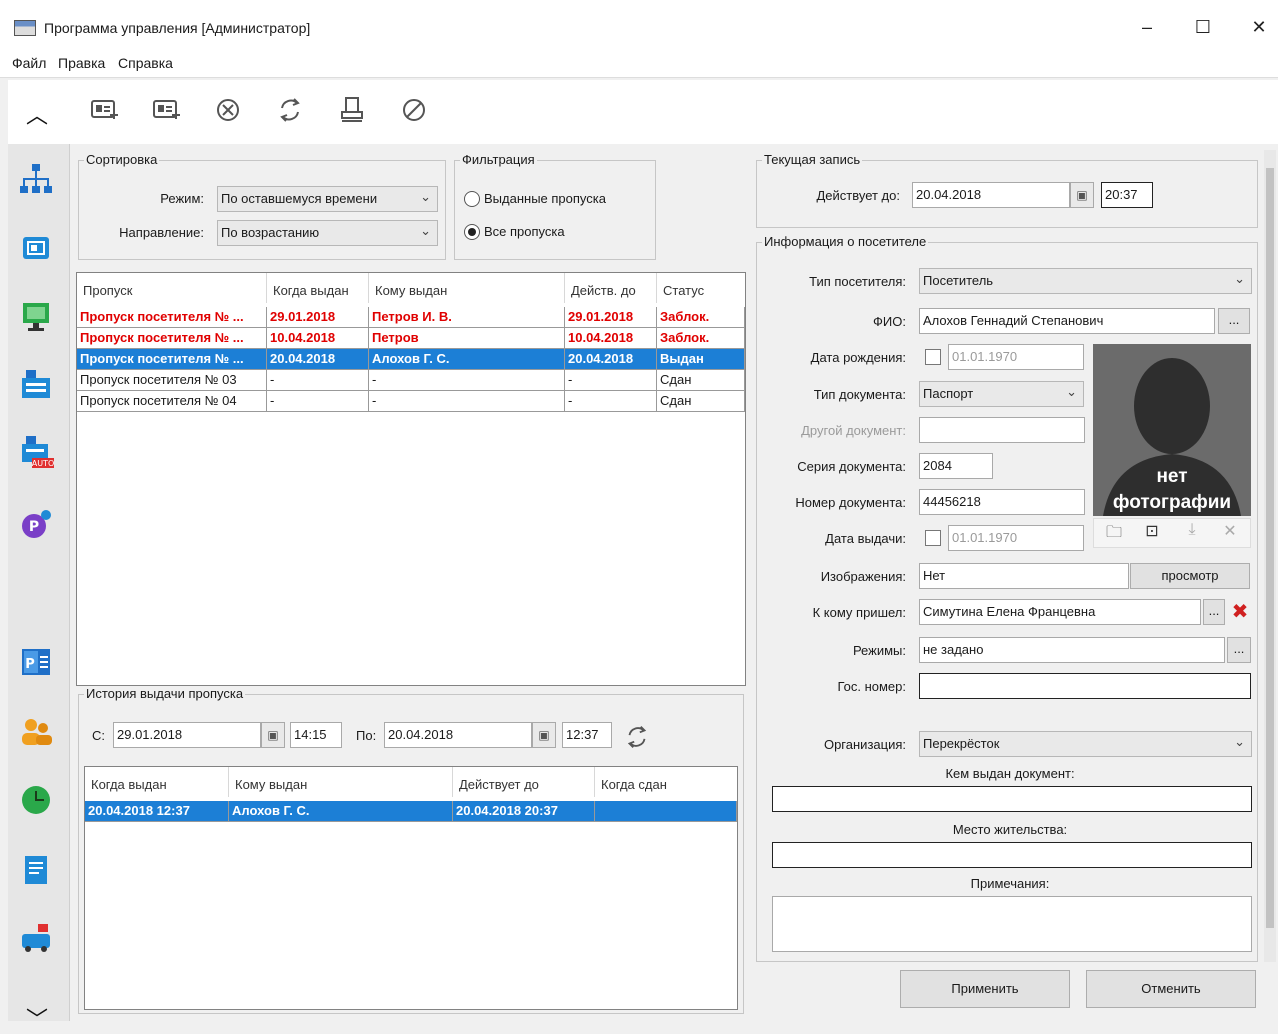 The height and width of the screenshot is (1034, 1278). I want to click on chevron-up-icon: ︿, so click(37, 114).